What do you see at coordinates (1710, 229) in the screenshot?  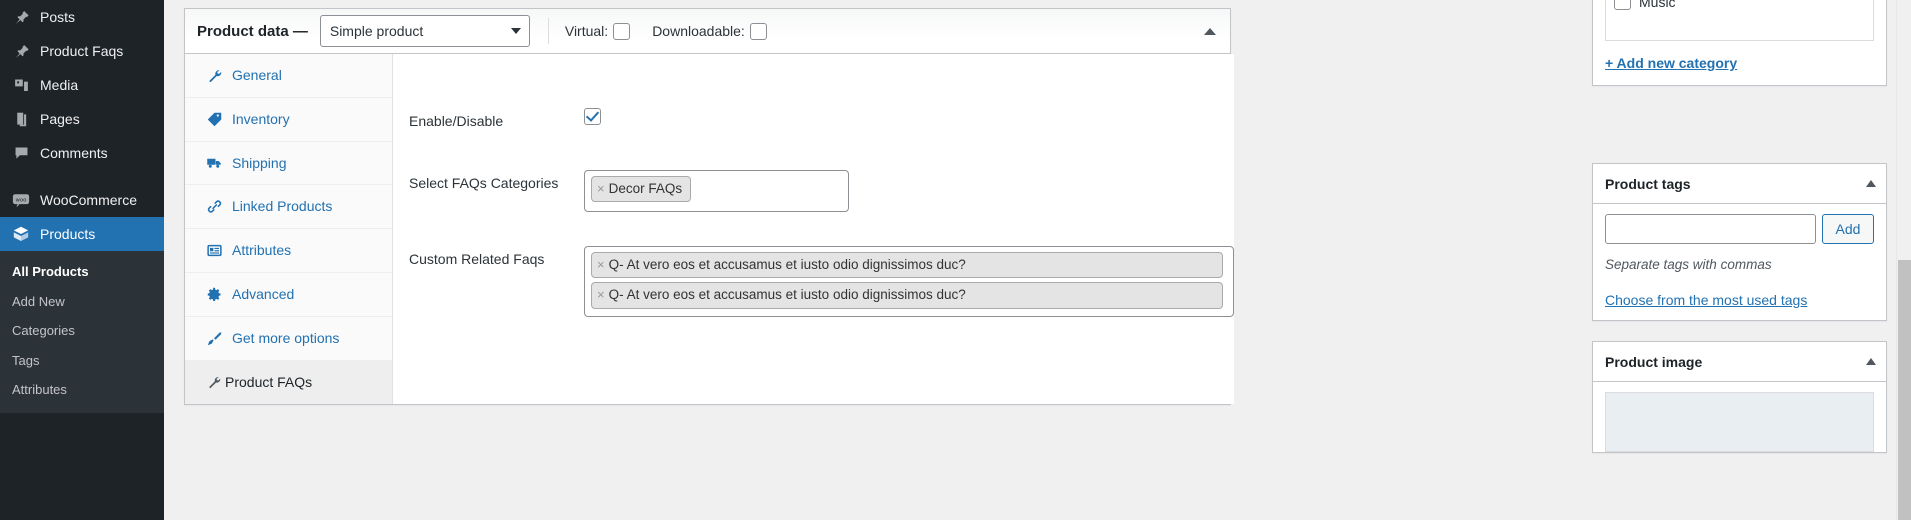 I see `new-tag-input` at bounding box center [1710, 229].